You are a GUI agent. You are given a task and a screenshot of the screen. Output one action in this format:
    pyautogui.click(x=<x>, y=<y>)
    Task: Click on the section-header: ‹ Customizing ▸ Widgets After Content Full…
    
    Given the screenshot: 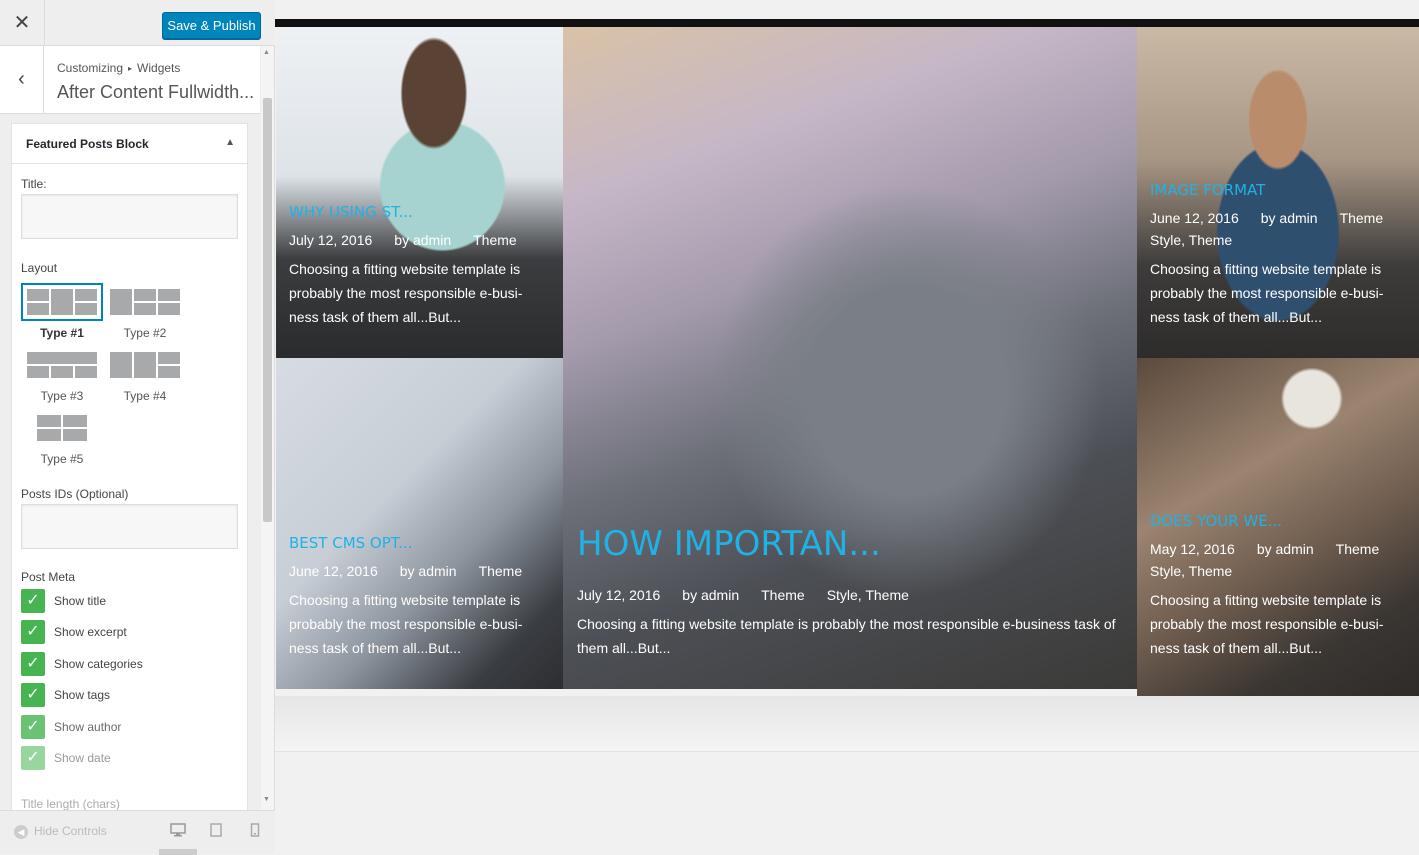 What is the action you would take?
    pyautogui.click(x=130, y=80)
    